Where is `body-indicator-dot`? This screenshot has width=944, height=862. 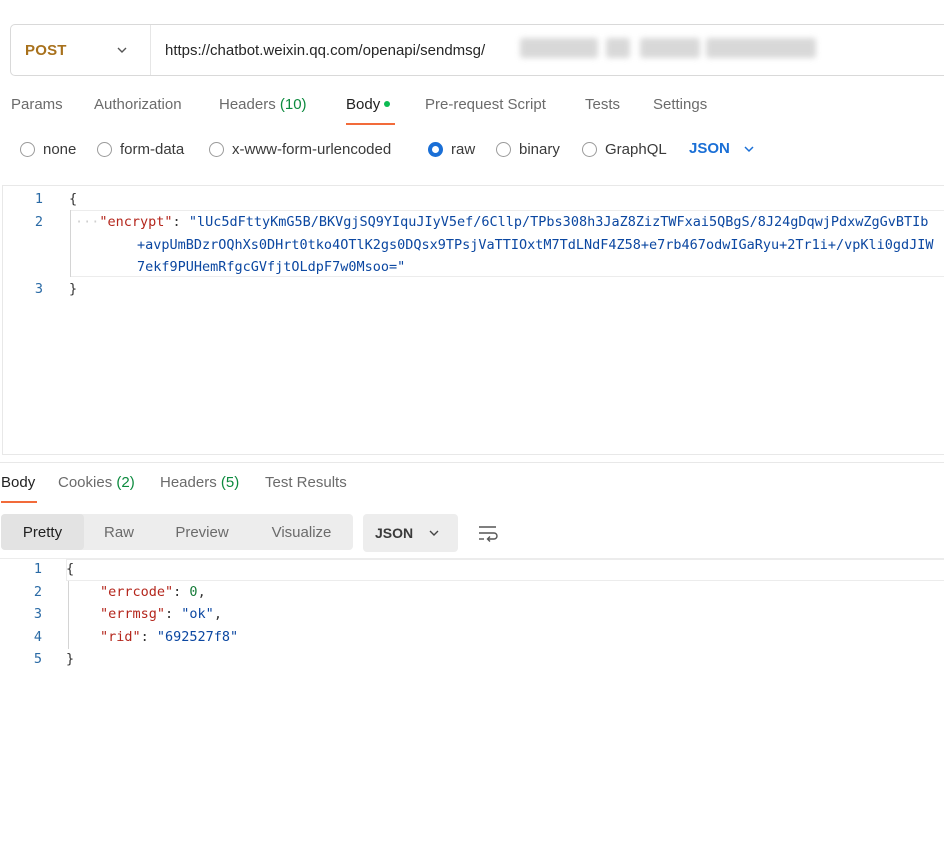
body-indicator-dot is located at coordinates (387, 104).